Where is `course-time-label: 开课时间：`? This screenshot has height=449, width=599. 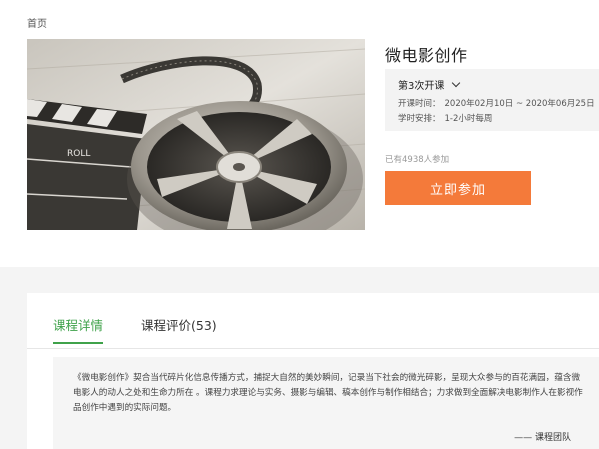 course-time-label: 开课时间： is located at coordinates (419, 104).